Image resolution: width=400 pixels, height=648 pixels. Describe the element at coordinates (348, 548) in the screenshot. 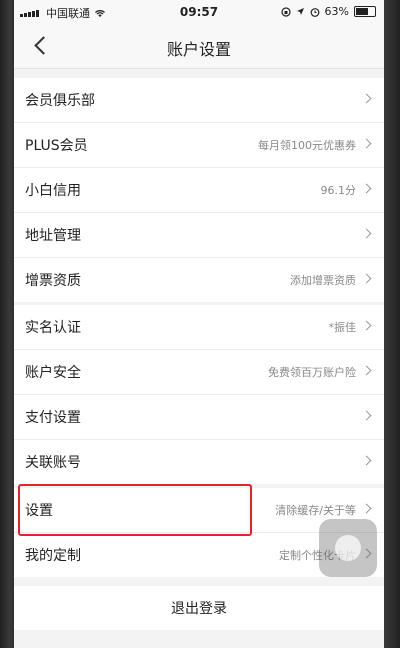

I see `assistive-touch-button` at that location.